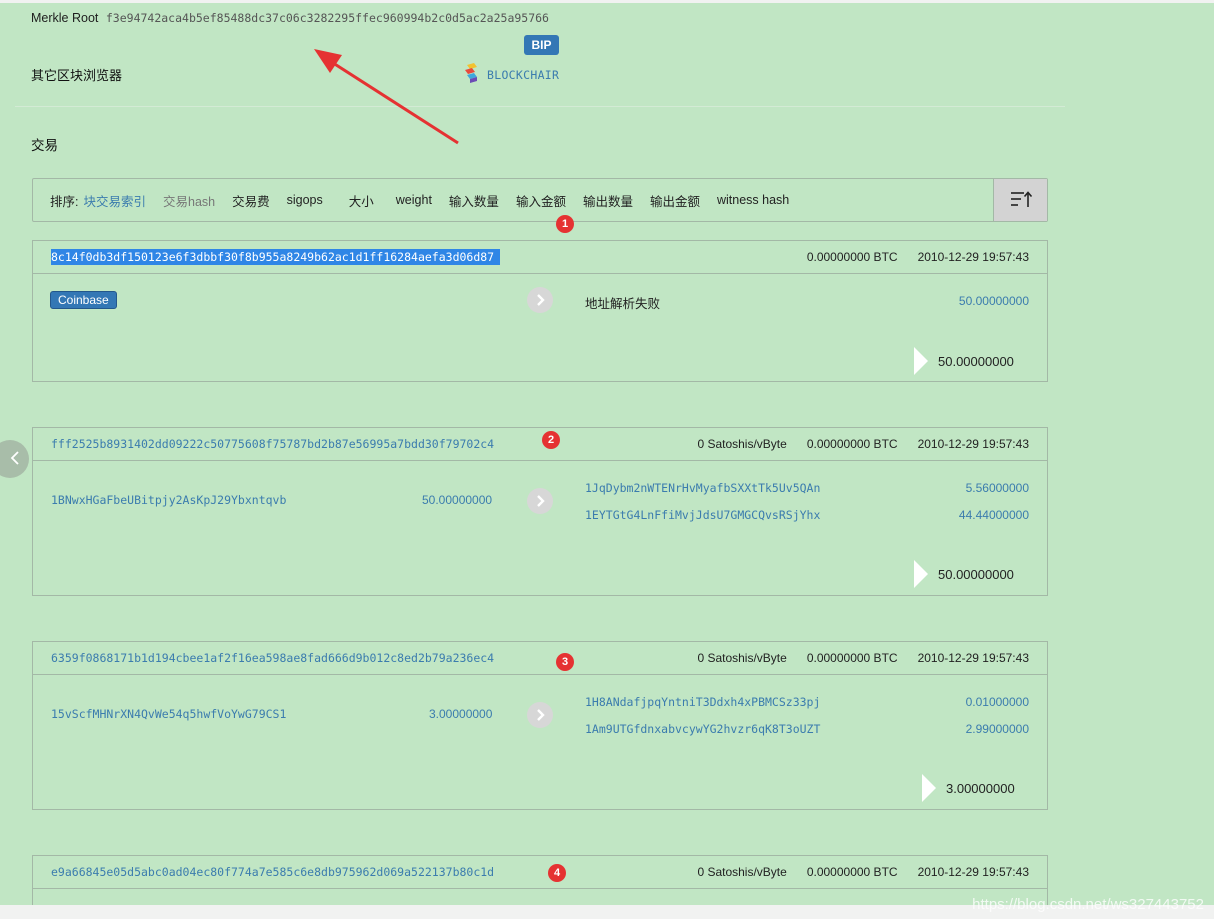 Image resolution: width=1214 pixels, height=919 pixels. Describe the element at coordinates (414, 200) in the screenshot. I see `sort-option-weight: weight` at that location.